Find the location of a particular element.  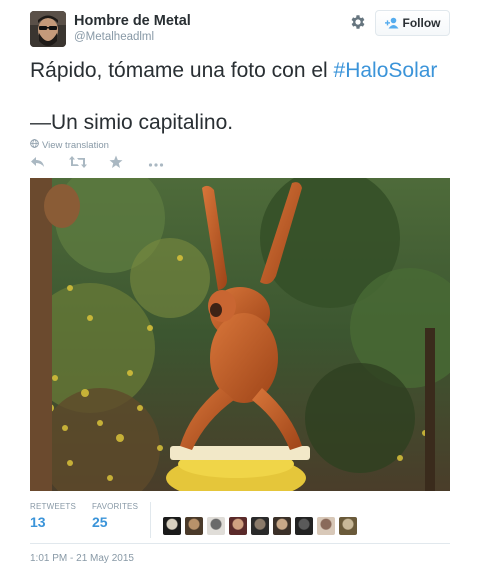

tweet-text-signature: —Un simio capitalino. is located at coordinates (132, 122).